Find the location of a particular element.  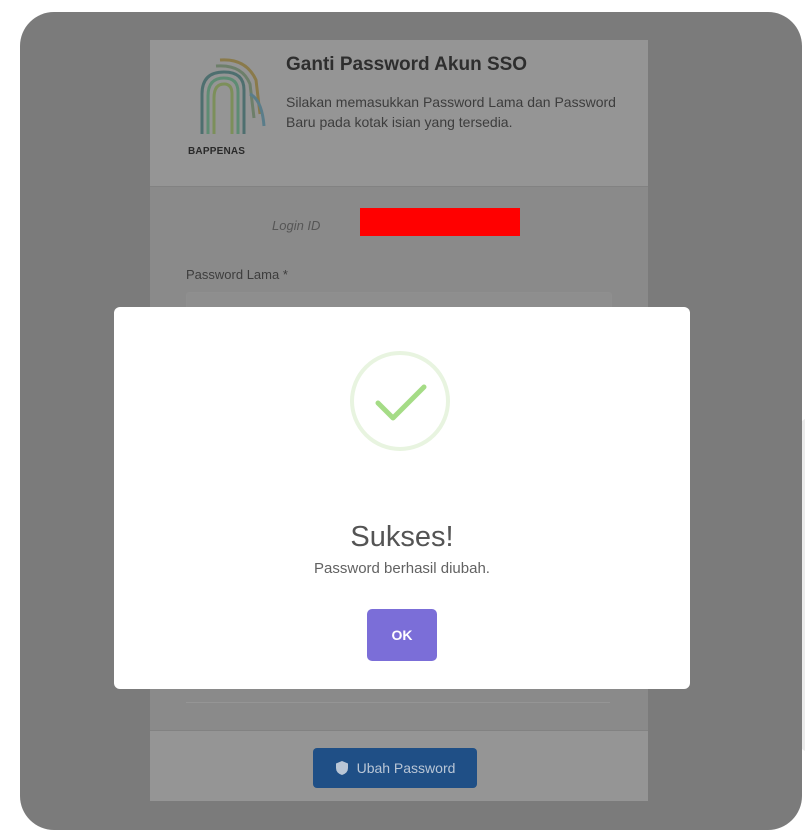

password-lama-label: Password Lama * is located at coordinates (237, 274).